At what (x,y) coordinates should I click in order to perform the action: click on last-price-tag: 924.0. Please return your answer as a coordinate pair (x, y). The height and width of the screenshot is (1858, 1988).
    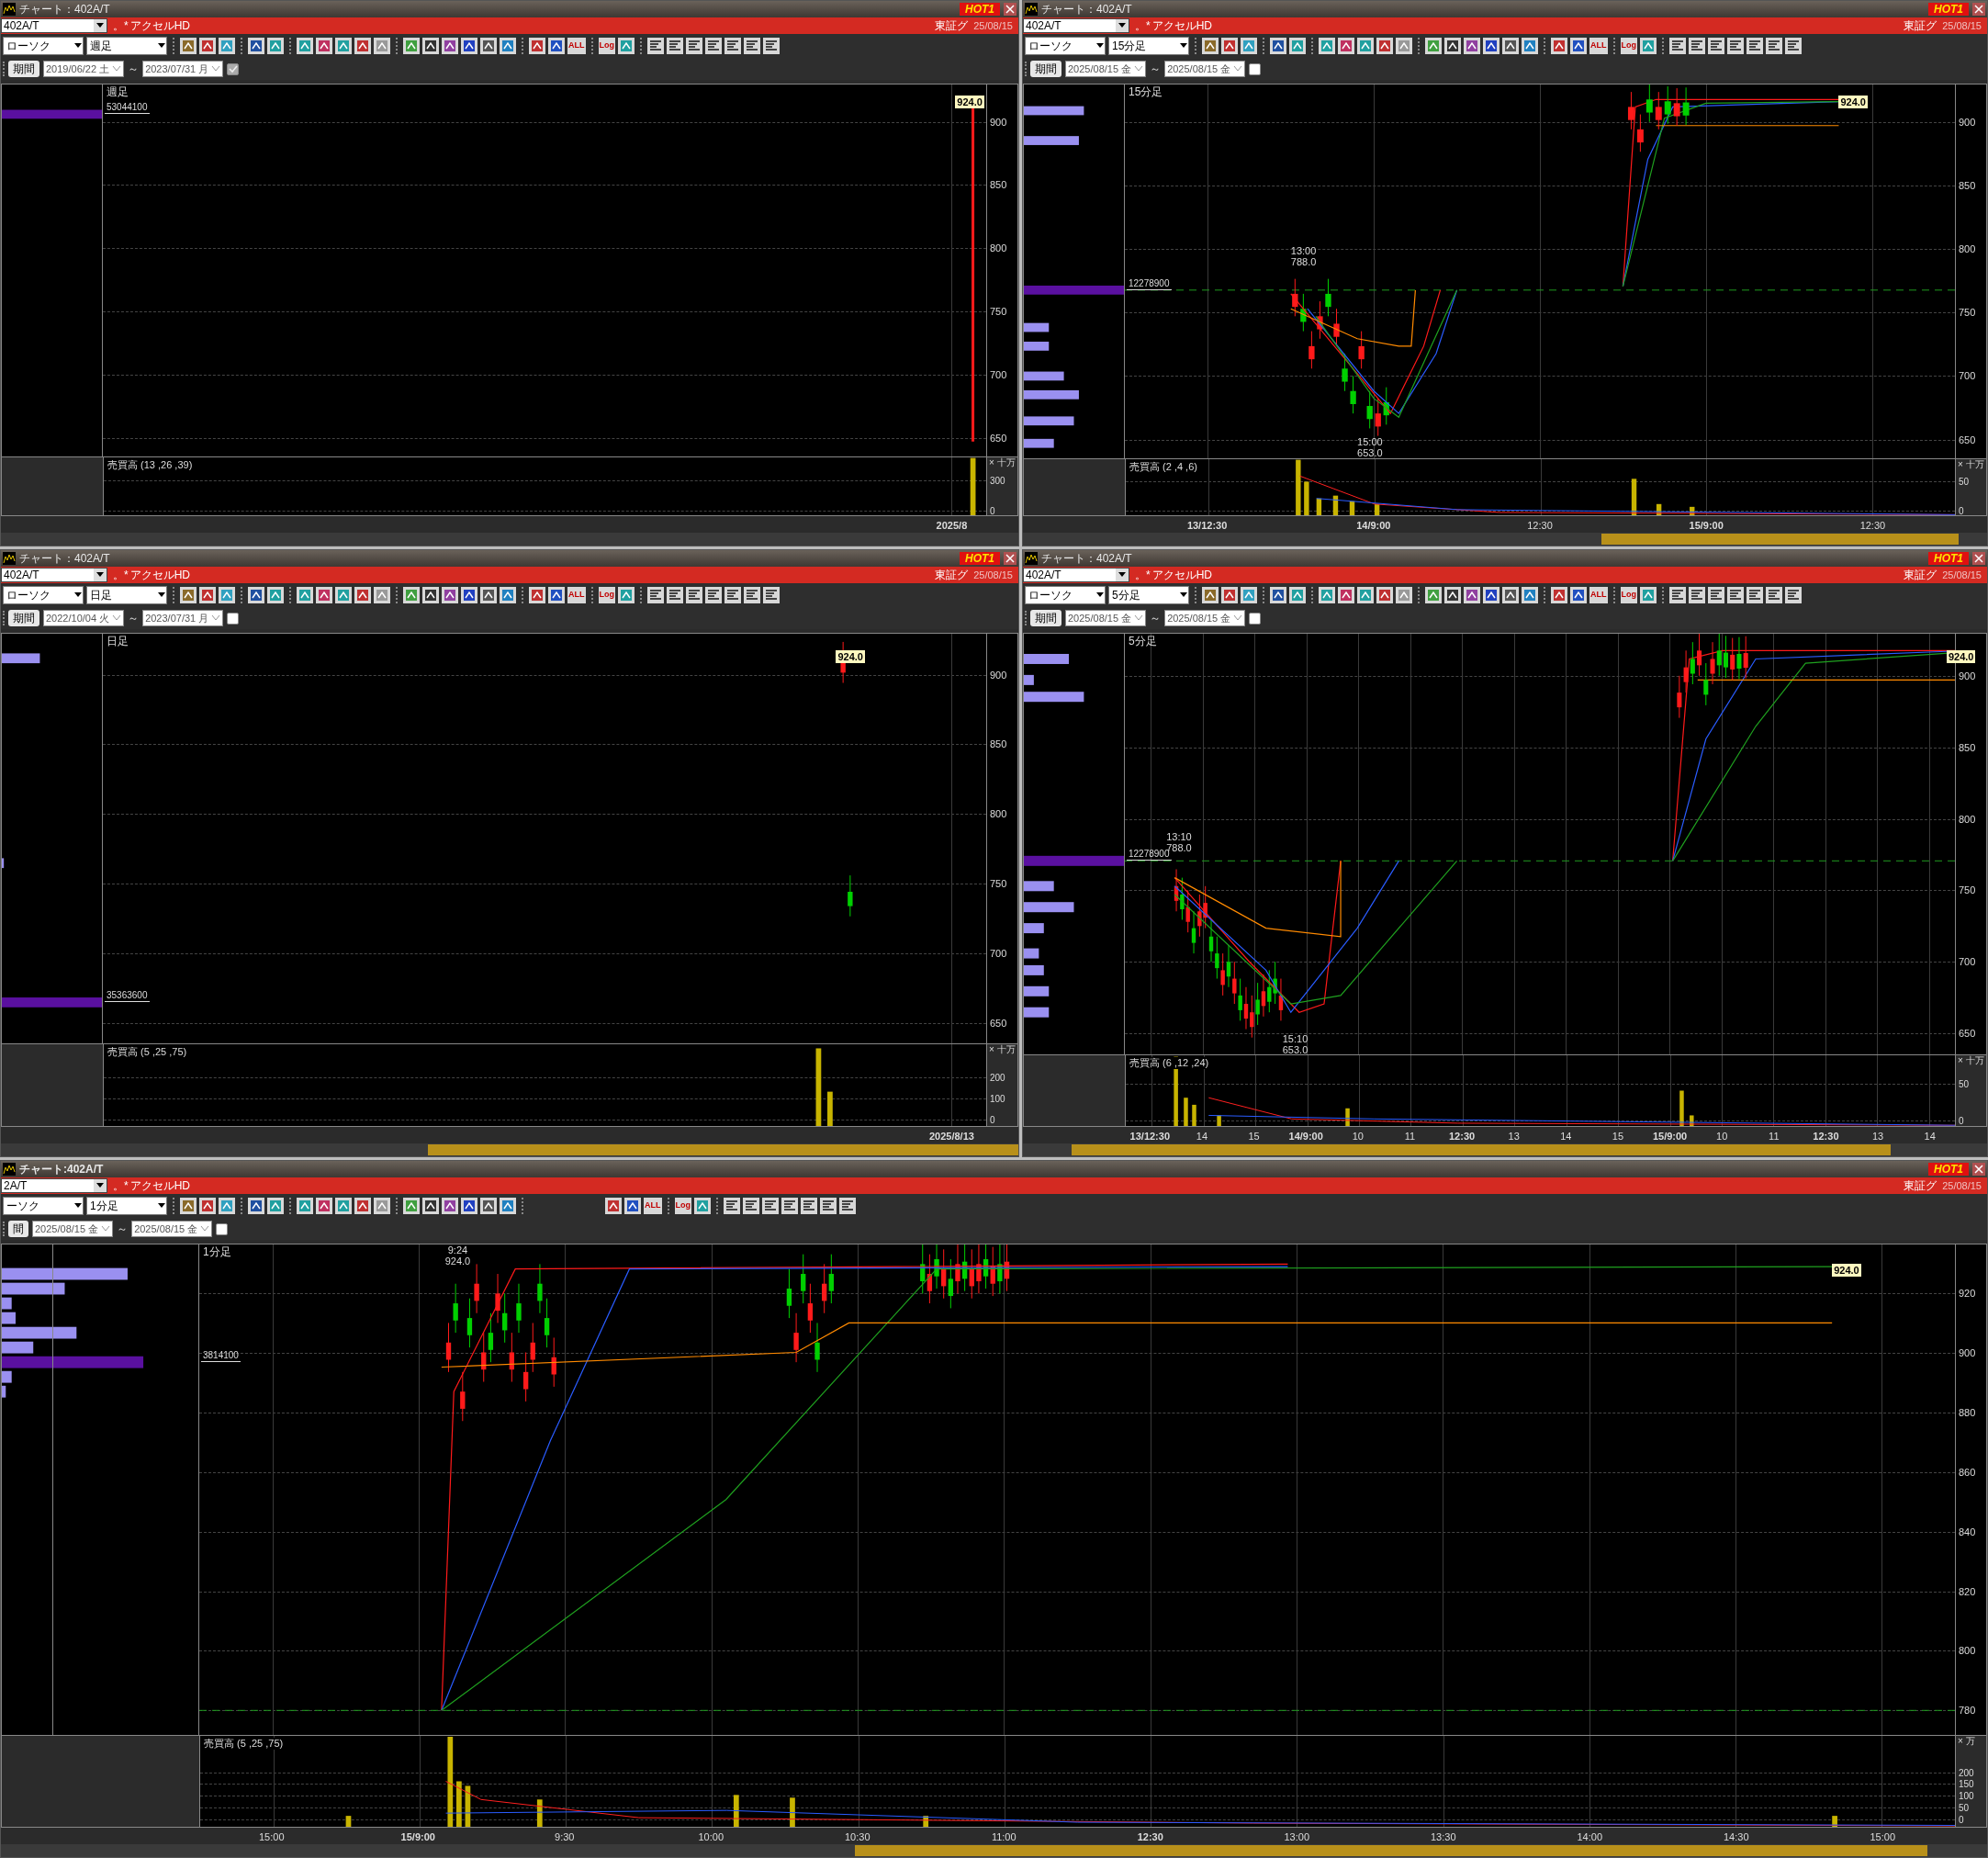
    Looking at the image, I should click on (1961, 657).